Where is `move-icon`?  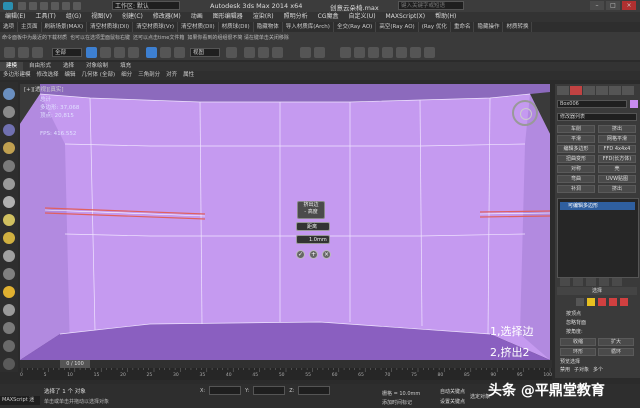 move-icon is located at coordinates (151, 52).